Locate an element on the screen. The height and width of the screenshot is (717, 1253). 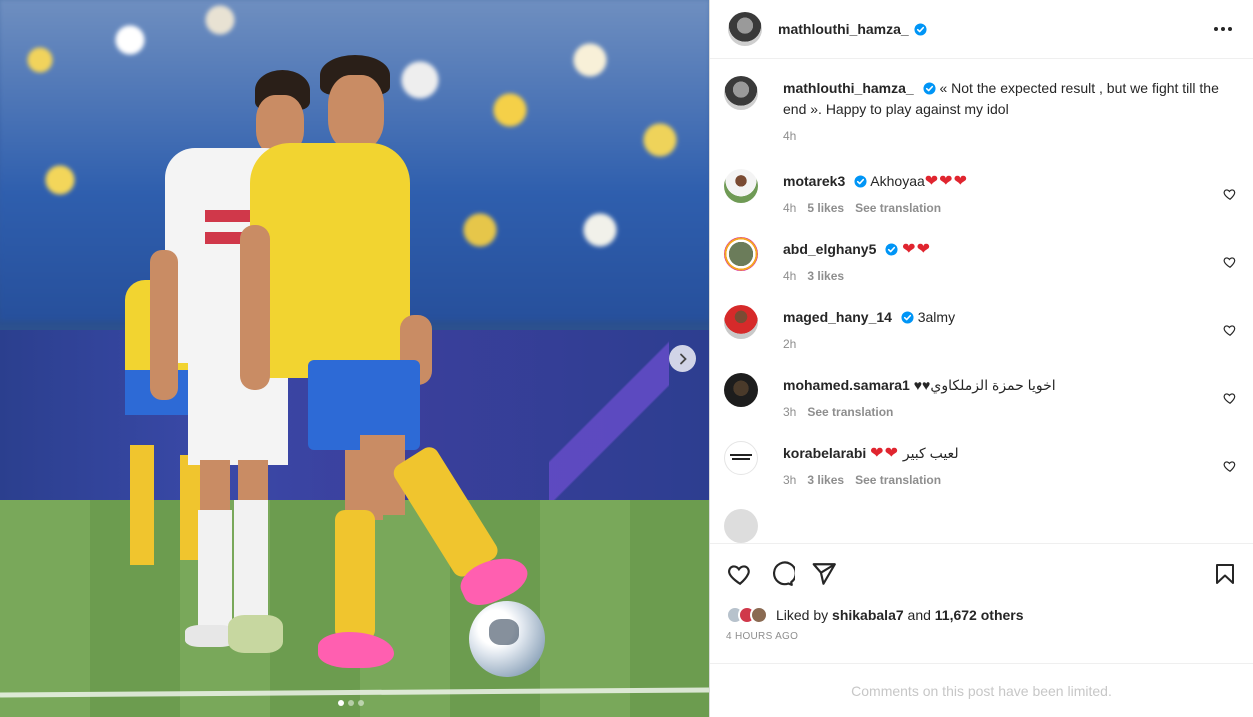
save-button is located at coordinates (1225, 574).